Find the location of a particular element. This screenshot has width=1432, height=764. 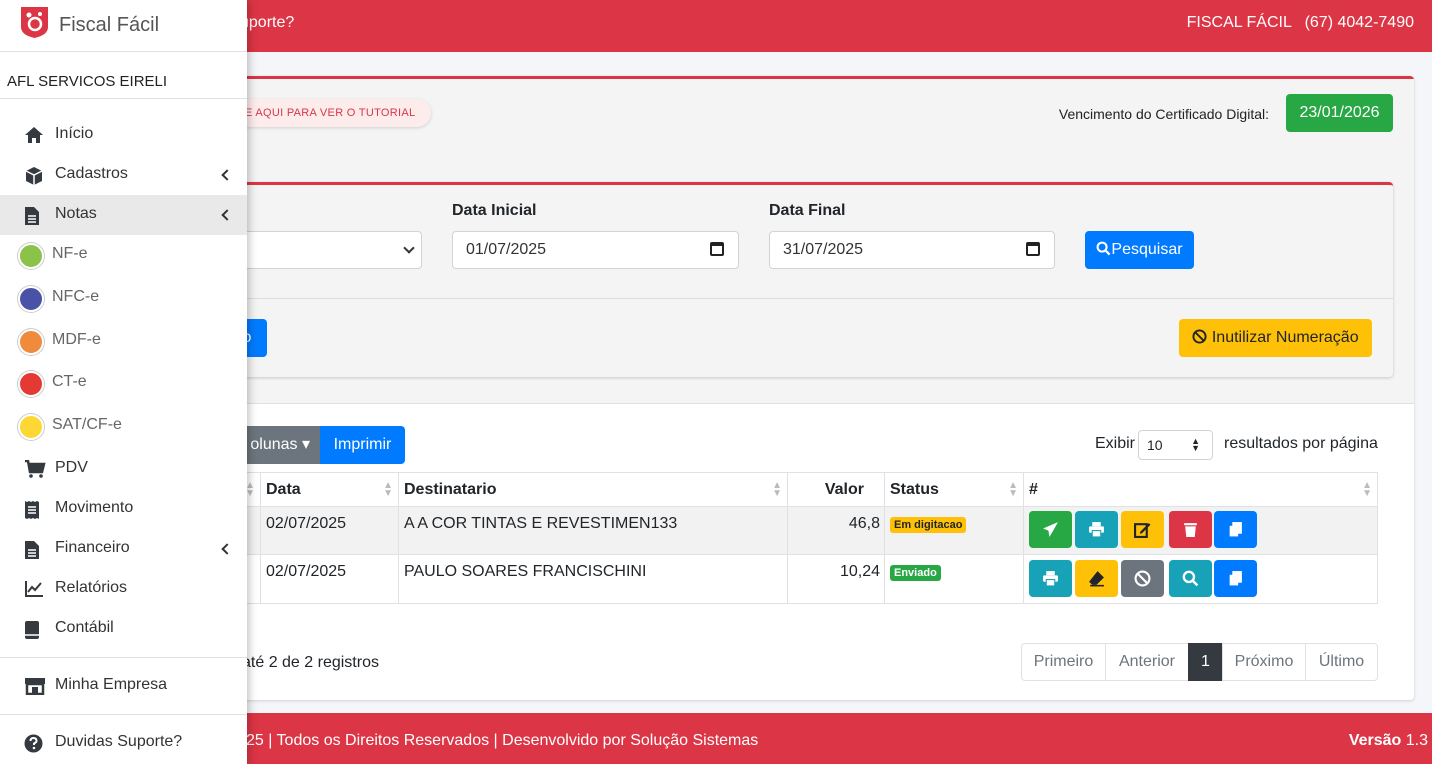

show-label: Exibir is located at coordinates (1115, 443).